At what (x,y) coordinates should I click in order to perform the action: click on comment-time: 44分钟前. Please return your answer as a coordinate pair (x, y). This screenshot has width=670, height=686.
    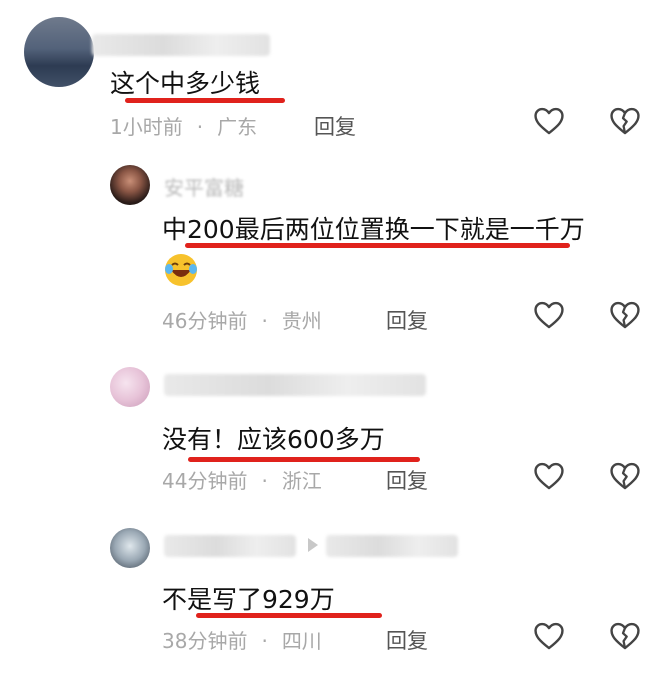
    Looking at the image, I should click on (205, 481).